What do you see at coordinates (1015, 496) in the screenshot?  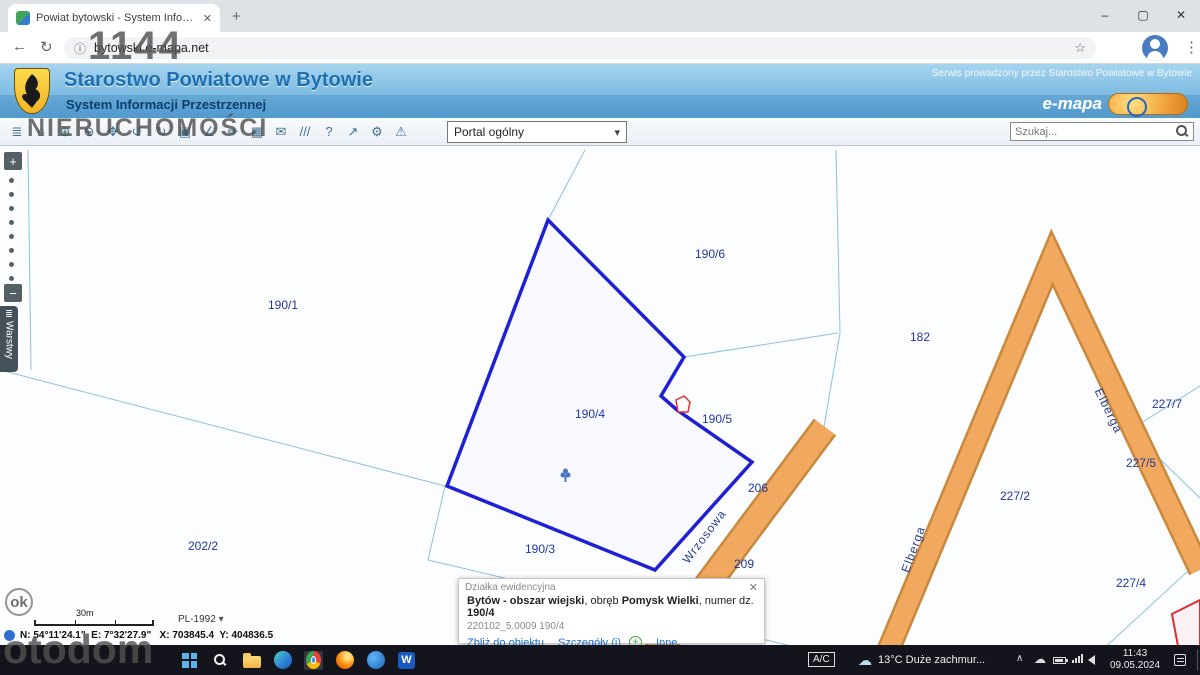 I see `parcel-label: 227/2` at bounding box center [1015, 496].